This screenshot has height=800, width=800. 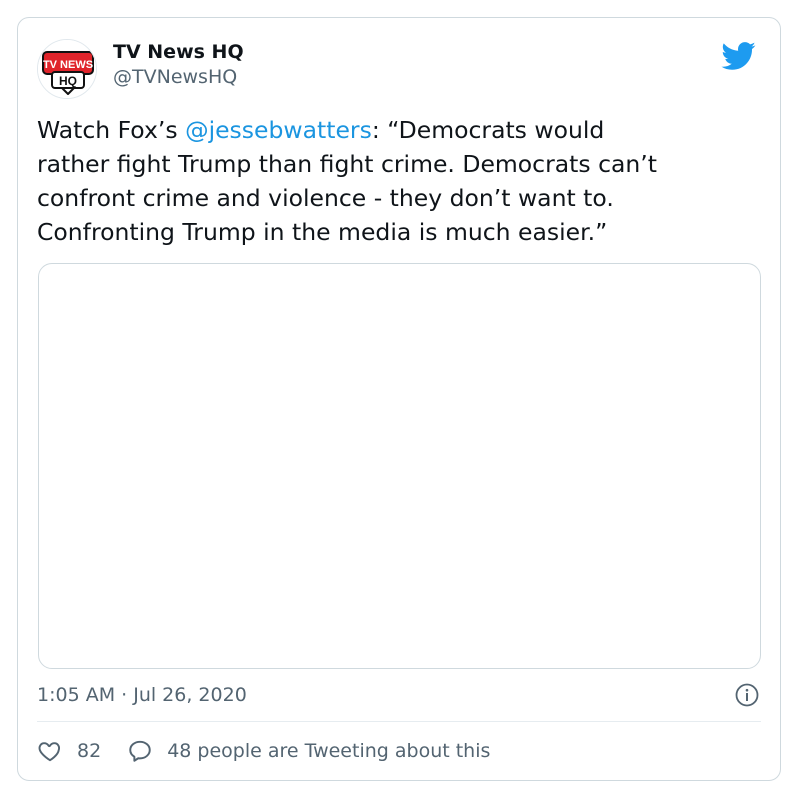 I want to click on svg-text: HQ, so click(x=68, y=81).